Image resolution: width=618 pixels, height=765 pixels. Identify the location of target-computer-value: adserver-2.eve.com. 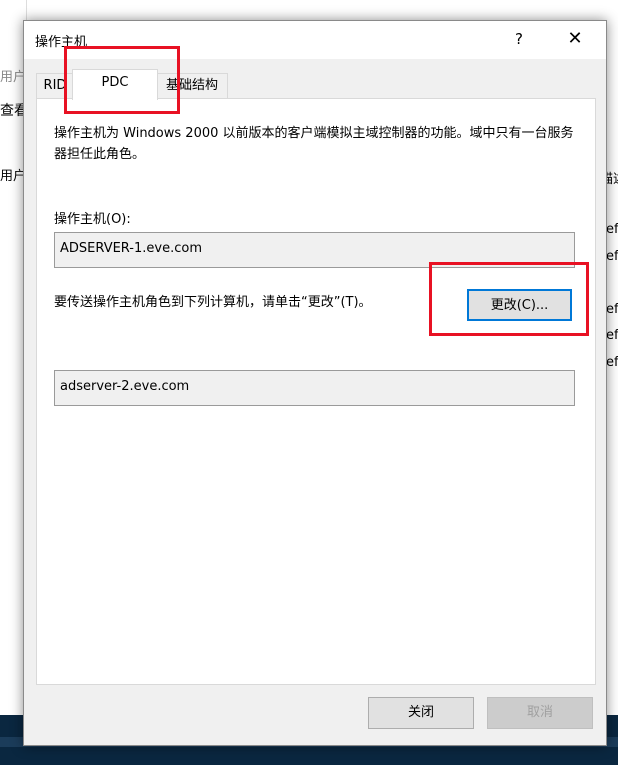
(125, 386).